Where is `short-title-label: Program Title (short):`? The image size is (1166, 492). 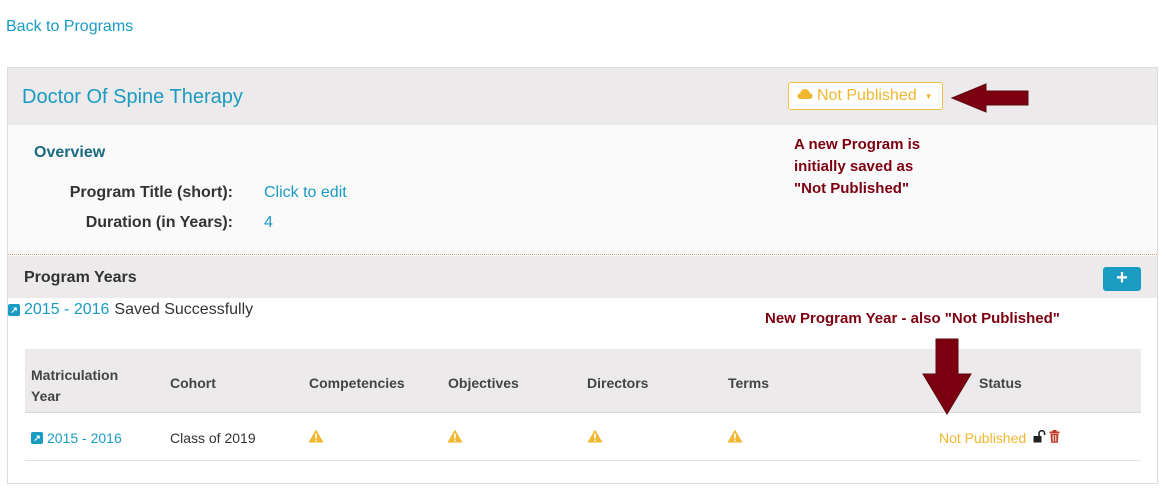 short-title-label: Program Title (short): is located at coordinates (151, 192).